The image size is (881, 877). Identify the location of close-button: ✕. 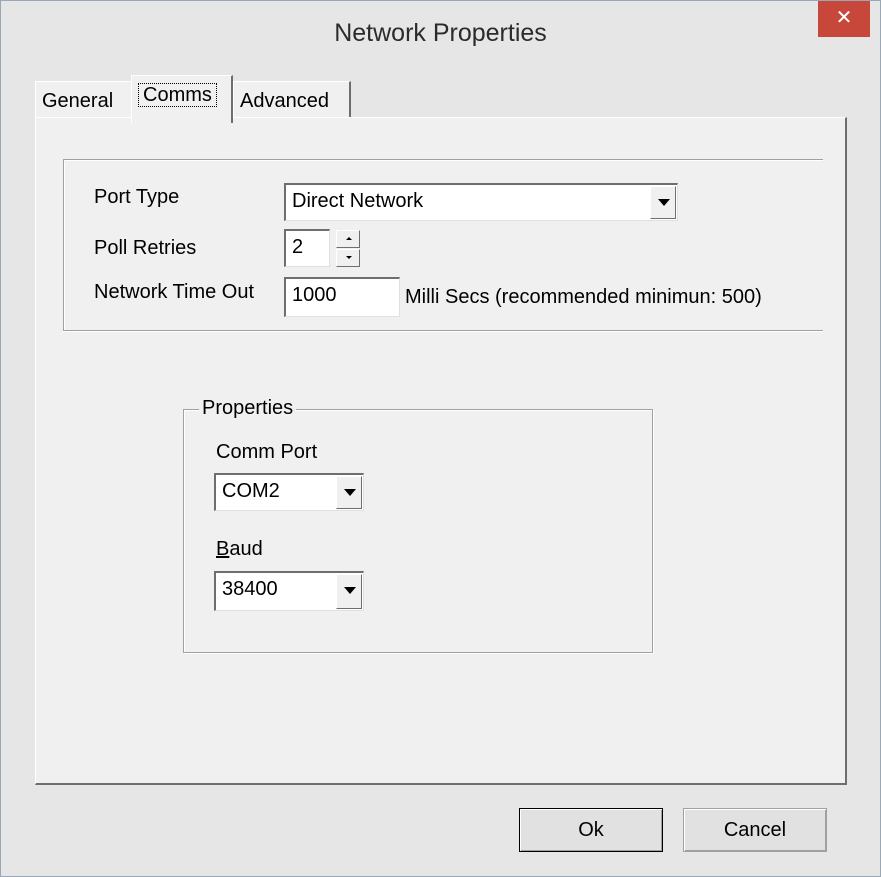
(844, 19).